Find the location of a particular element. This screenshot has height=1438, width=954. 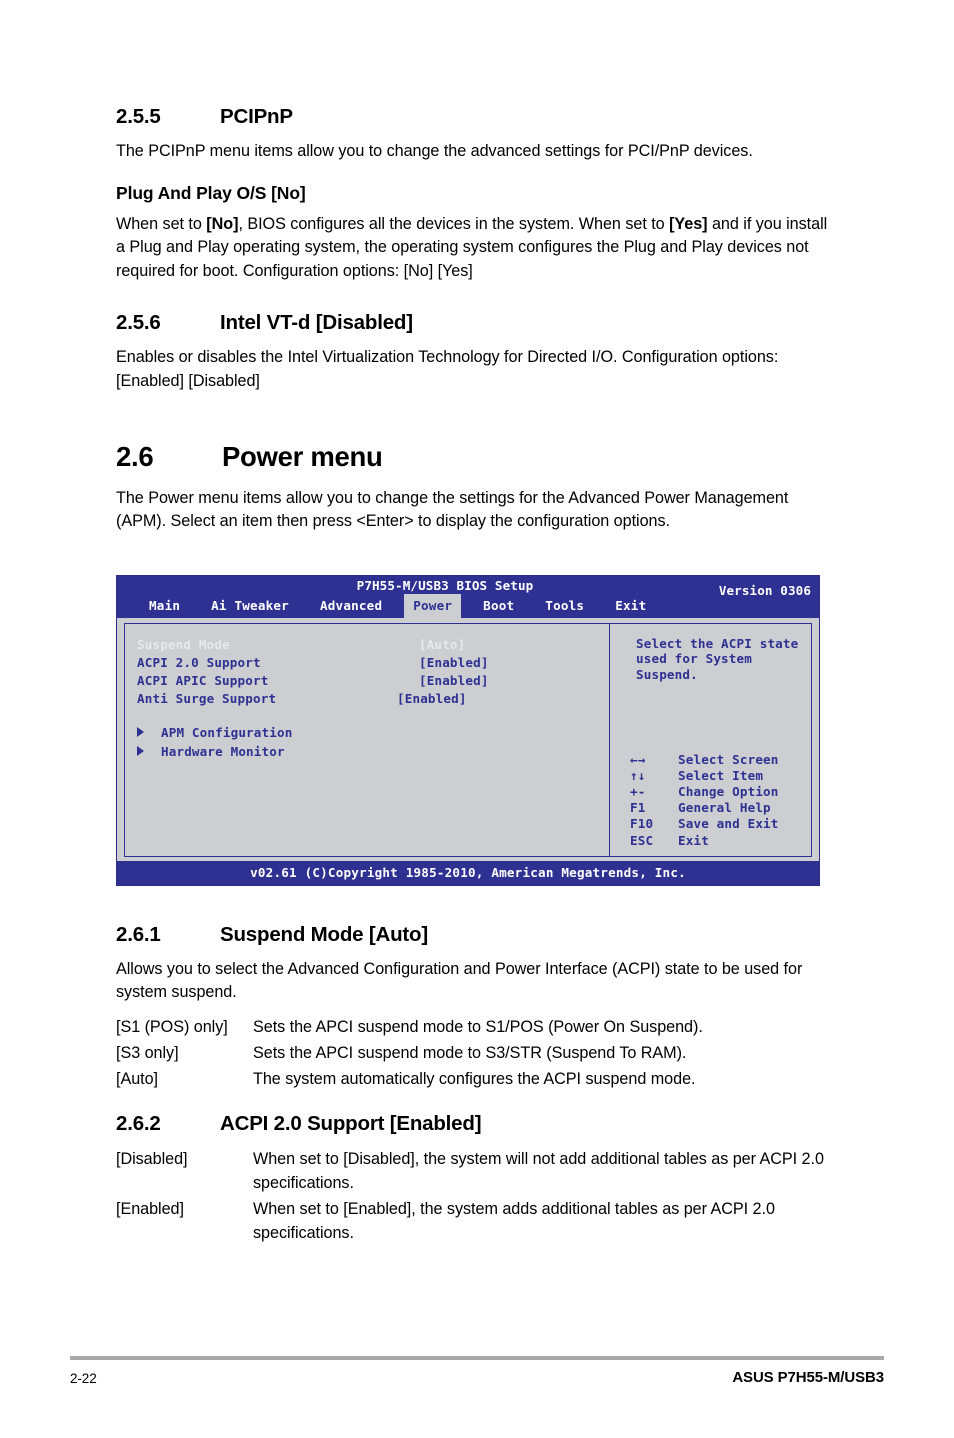

submenu-label: APM Configuration is located at coordinates (227, 732).